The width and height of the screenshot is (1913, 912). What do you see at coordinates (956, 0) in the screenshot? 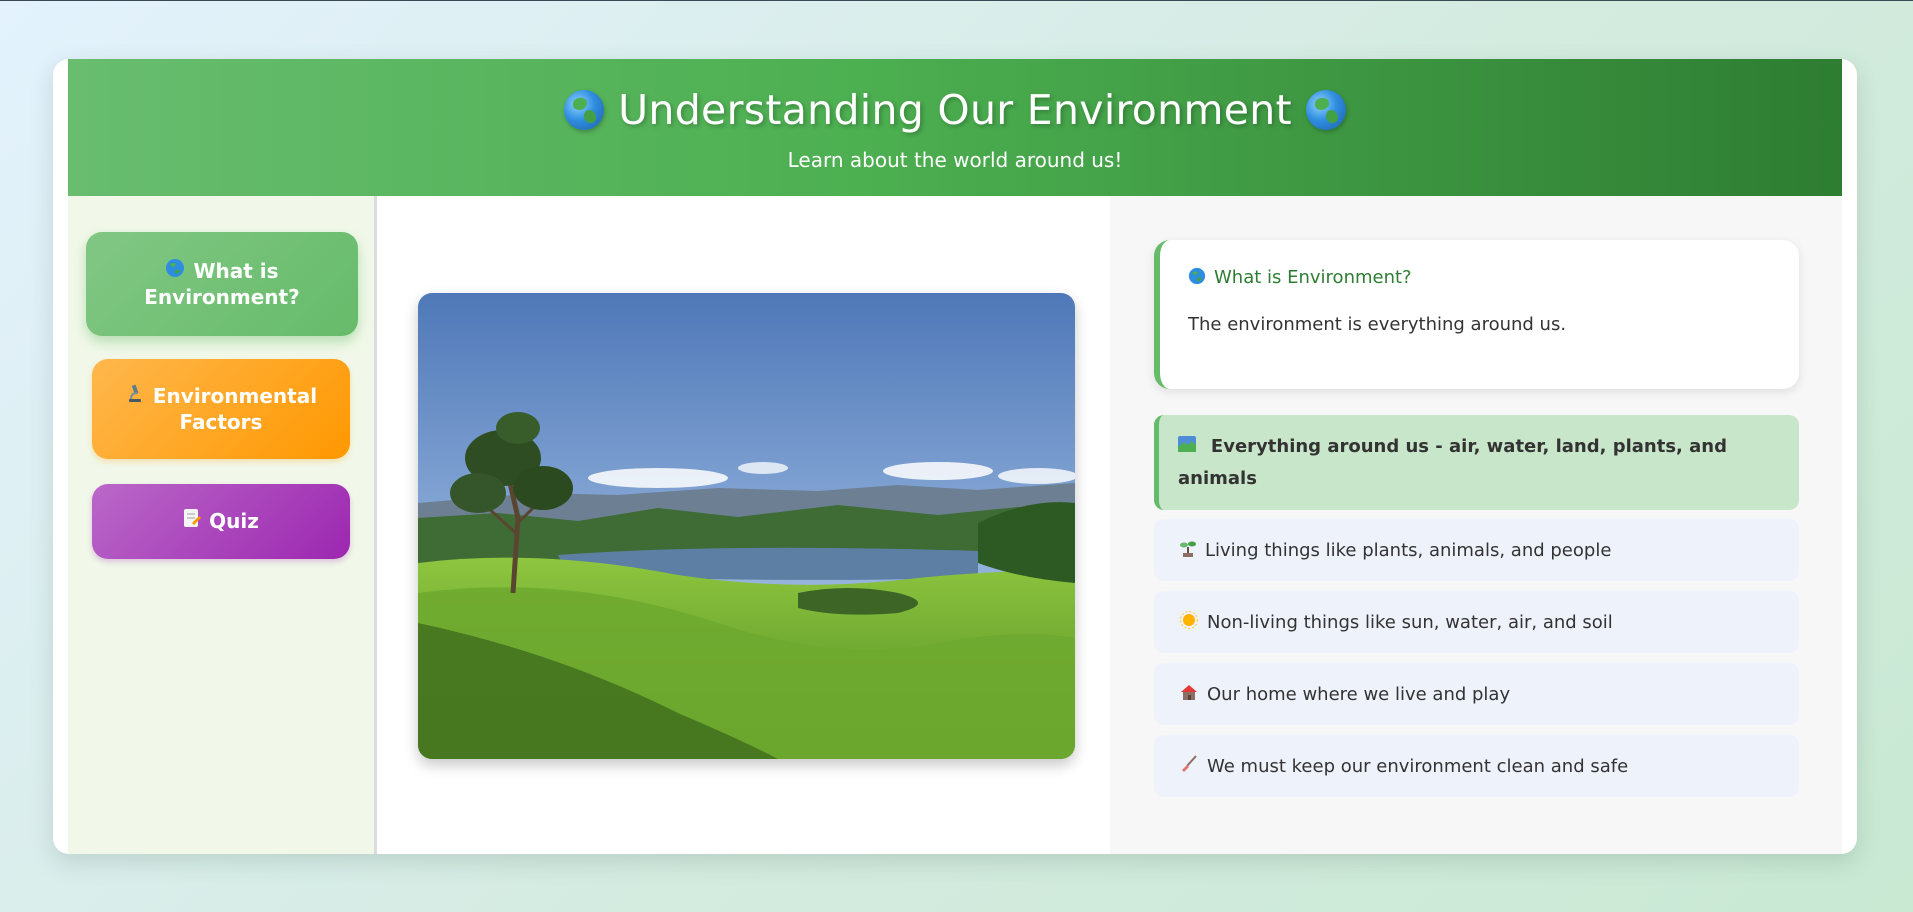
I see `top-border` at bounding box center [956, 0].